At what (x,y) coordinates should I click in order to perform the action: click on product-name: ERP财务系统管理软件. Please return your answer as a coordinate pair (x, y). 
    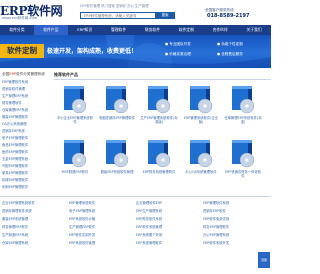
    Looking at the image, I should click on (159, 172).